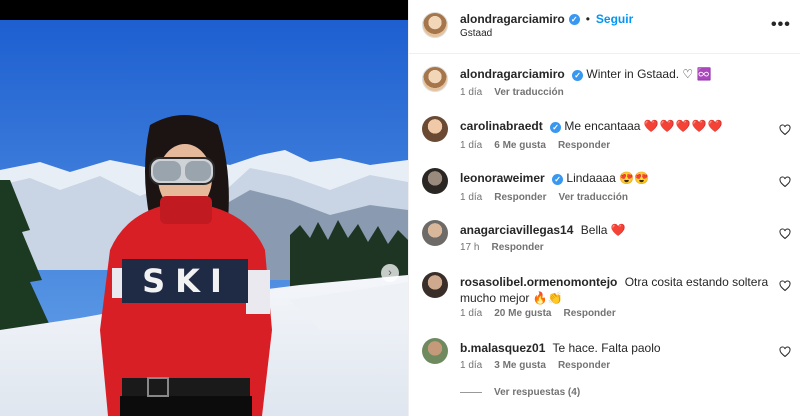  I want to click on more-options-icon: •••, so click(781, 25).